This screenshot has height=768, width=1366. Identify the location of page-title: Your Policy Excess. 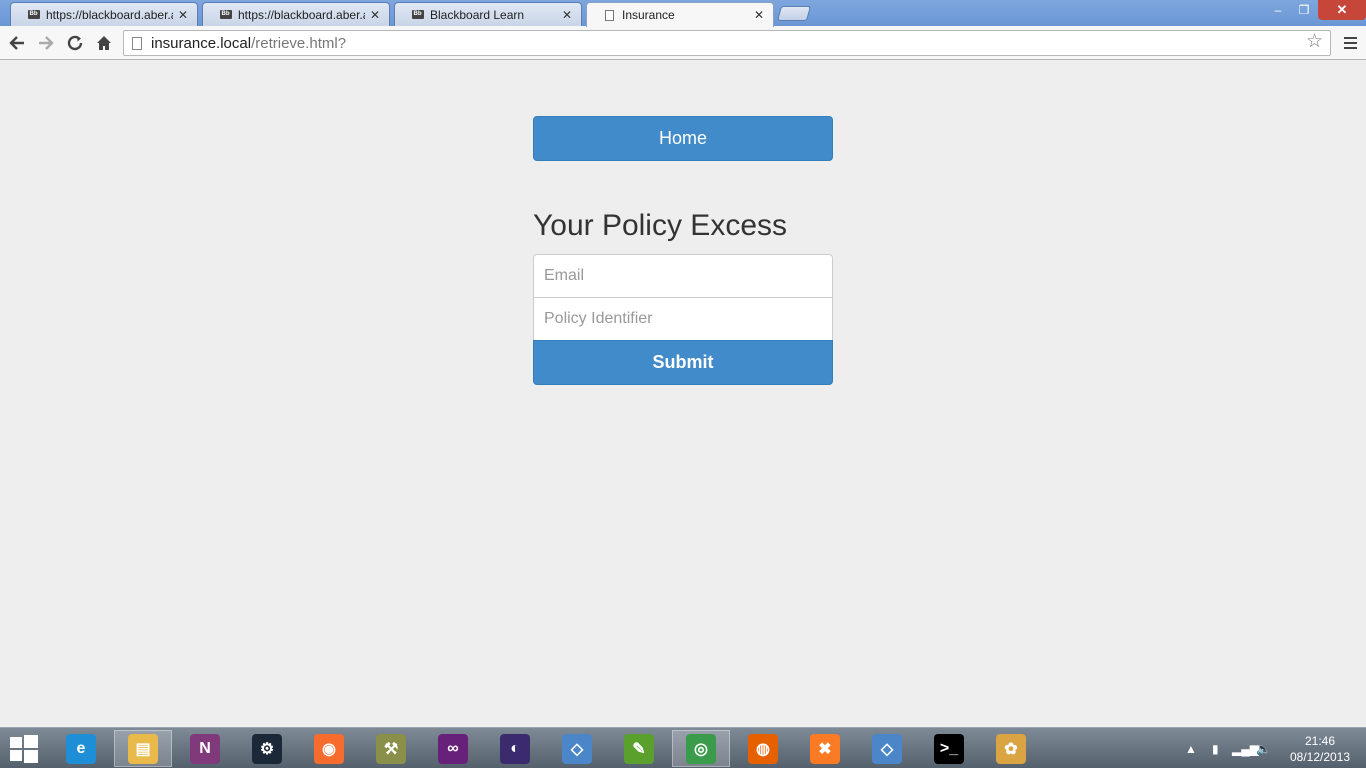
(660, 225).